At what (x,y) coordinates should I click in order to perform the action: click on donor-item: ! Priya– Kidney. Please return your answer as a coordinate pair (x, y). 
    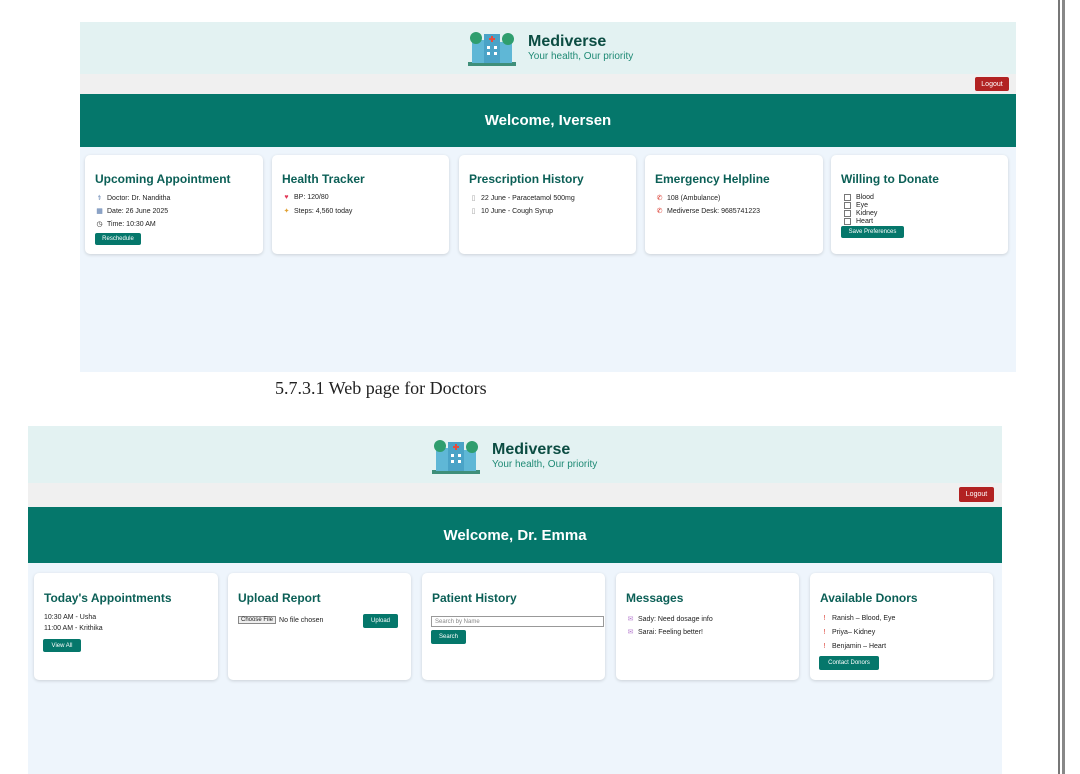
    Looking at the image, I should click on (848, 632).